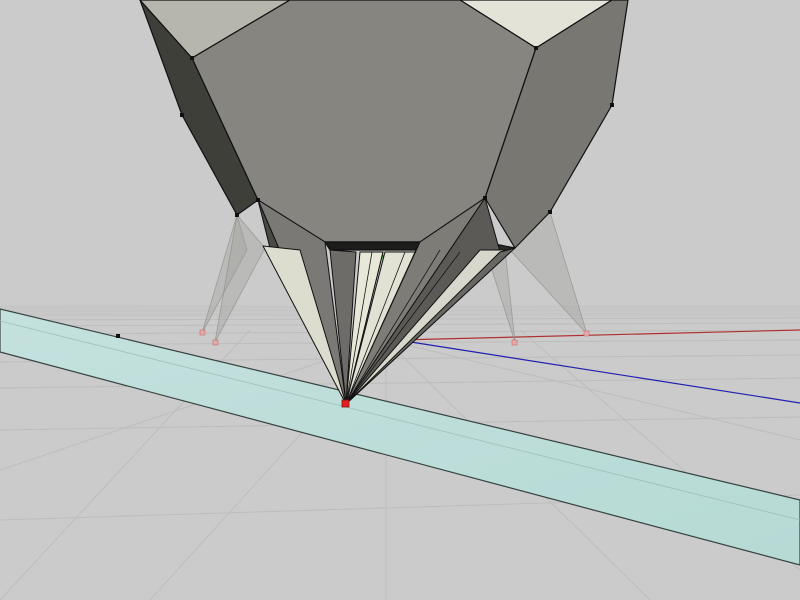  Describe the element at coordinates (598, 371) in the screenshot. I see `z-axis` at that location.